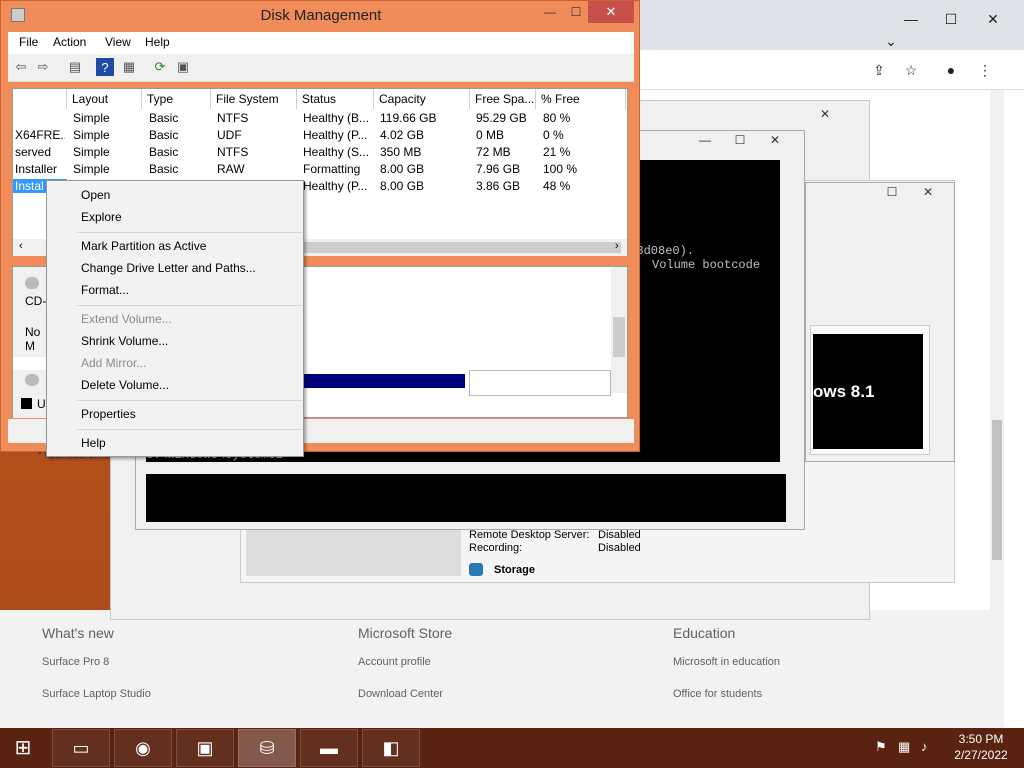 This screenshot has height=768, width=1024. Describe the element at coordinates (108, 414) in the screenshot. I see `menu-item-properties: Properties` at that location.